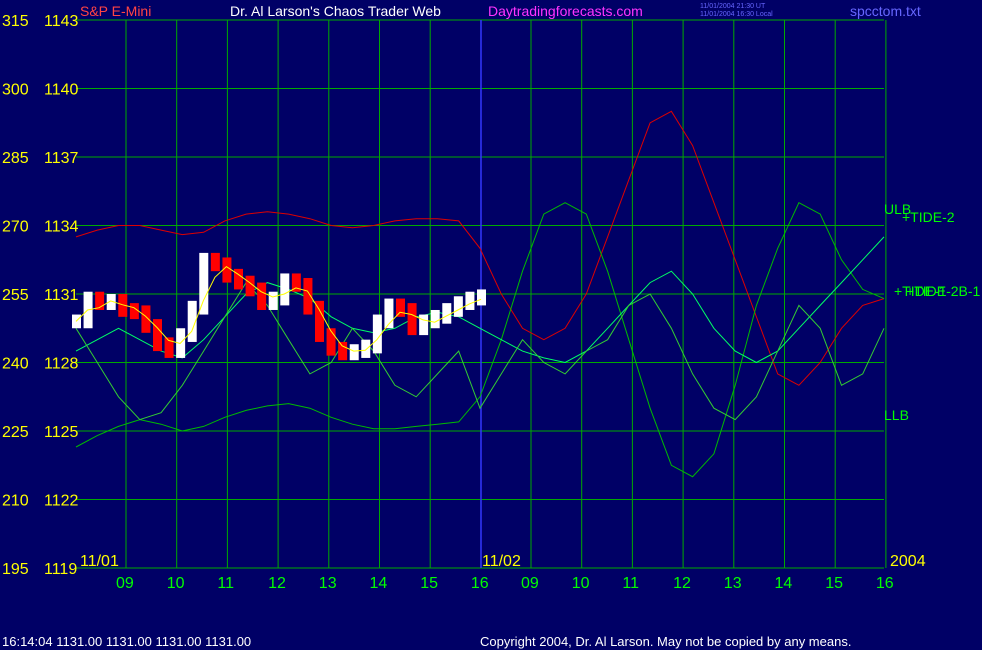 The width and height of the screenshot is (982, 650). What do you see at coordinates (15, 569) in the screenshot?
I see `y-left-tick-label: 195` at bounding box center [15, 569].